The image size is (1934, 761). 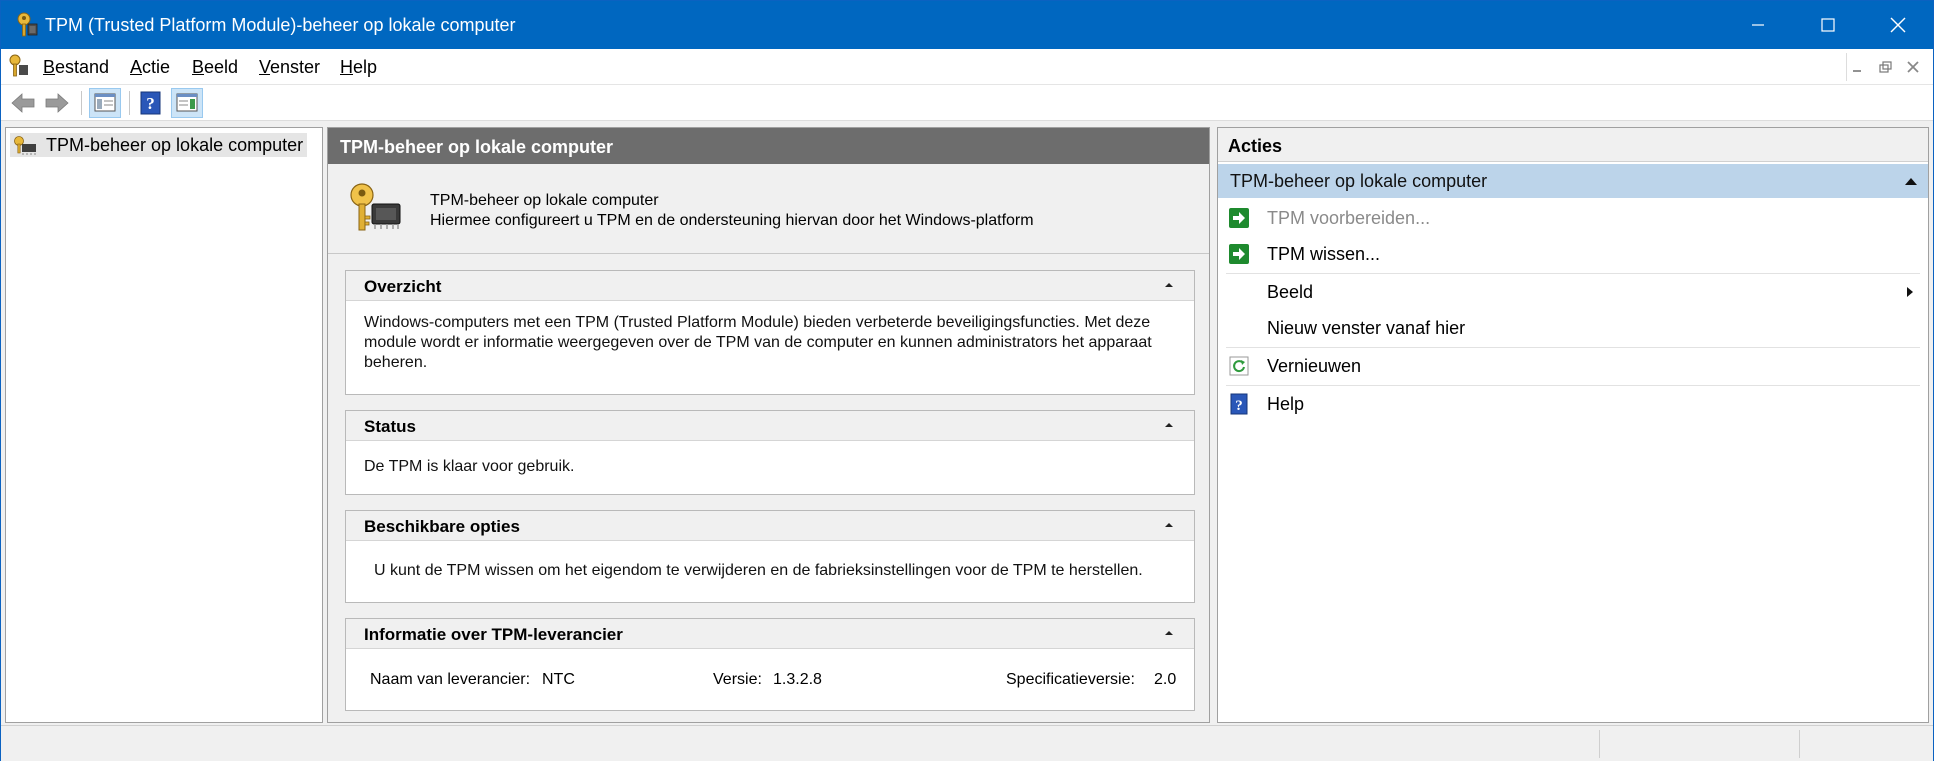 I want to click on menu-beeld-label: eeld, so click(x=221, y=67).